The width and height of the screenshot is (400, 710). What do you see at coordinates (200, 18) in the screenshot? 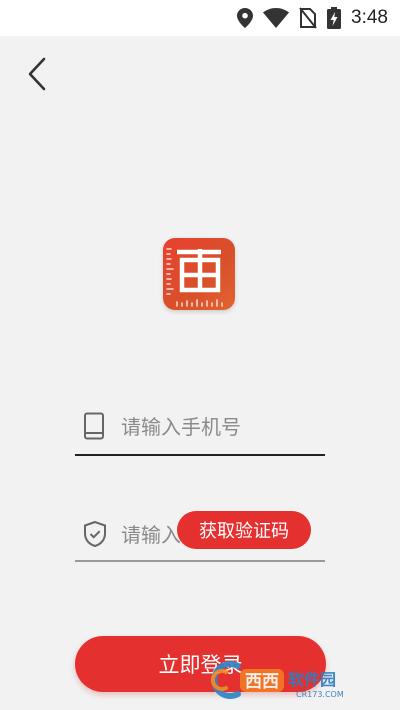
I see `status-bar: 3:48` at bounding box center [200, 18].